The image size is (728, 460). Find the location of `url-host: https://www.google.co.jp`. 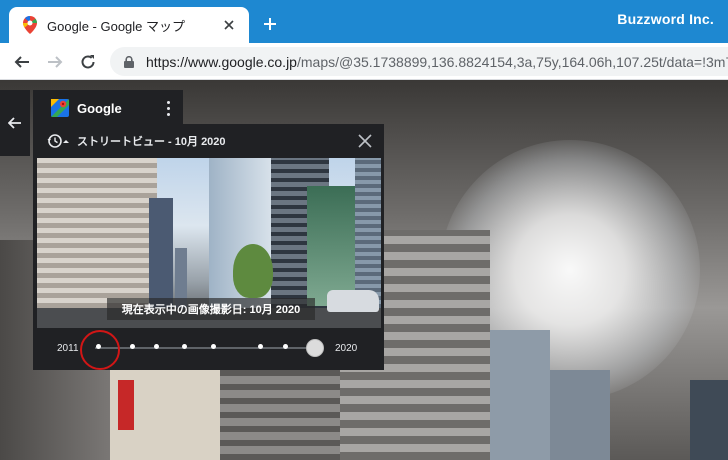

url-host: https://www.google.co.jp is located at coordinates (221, 61).